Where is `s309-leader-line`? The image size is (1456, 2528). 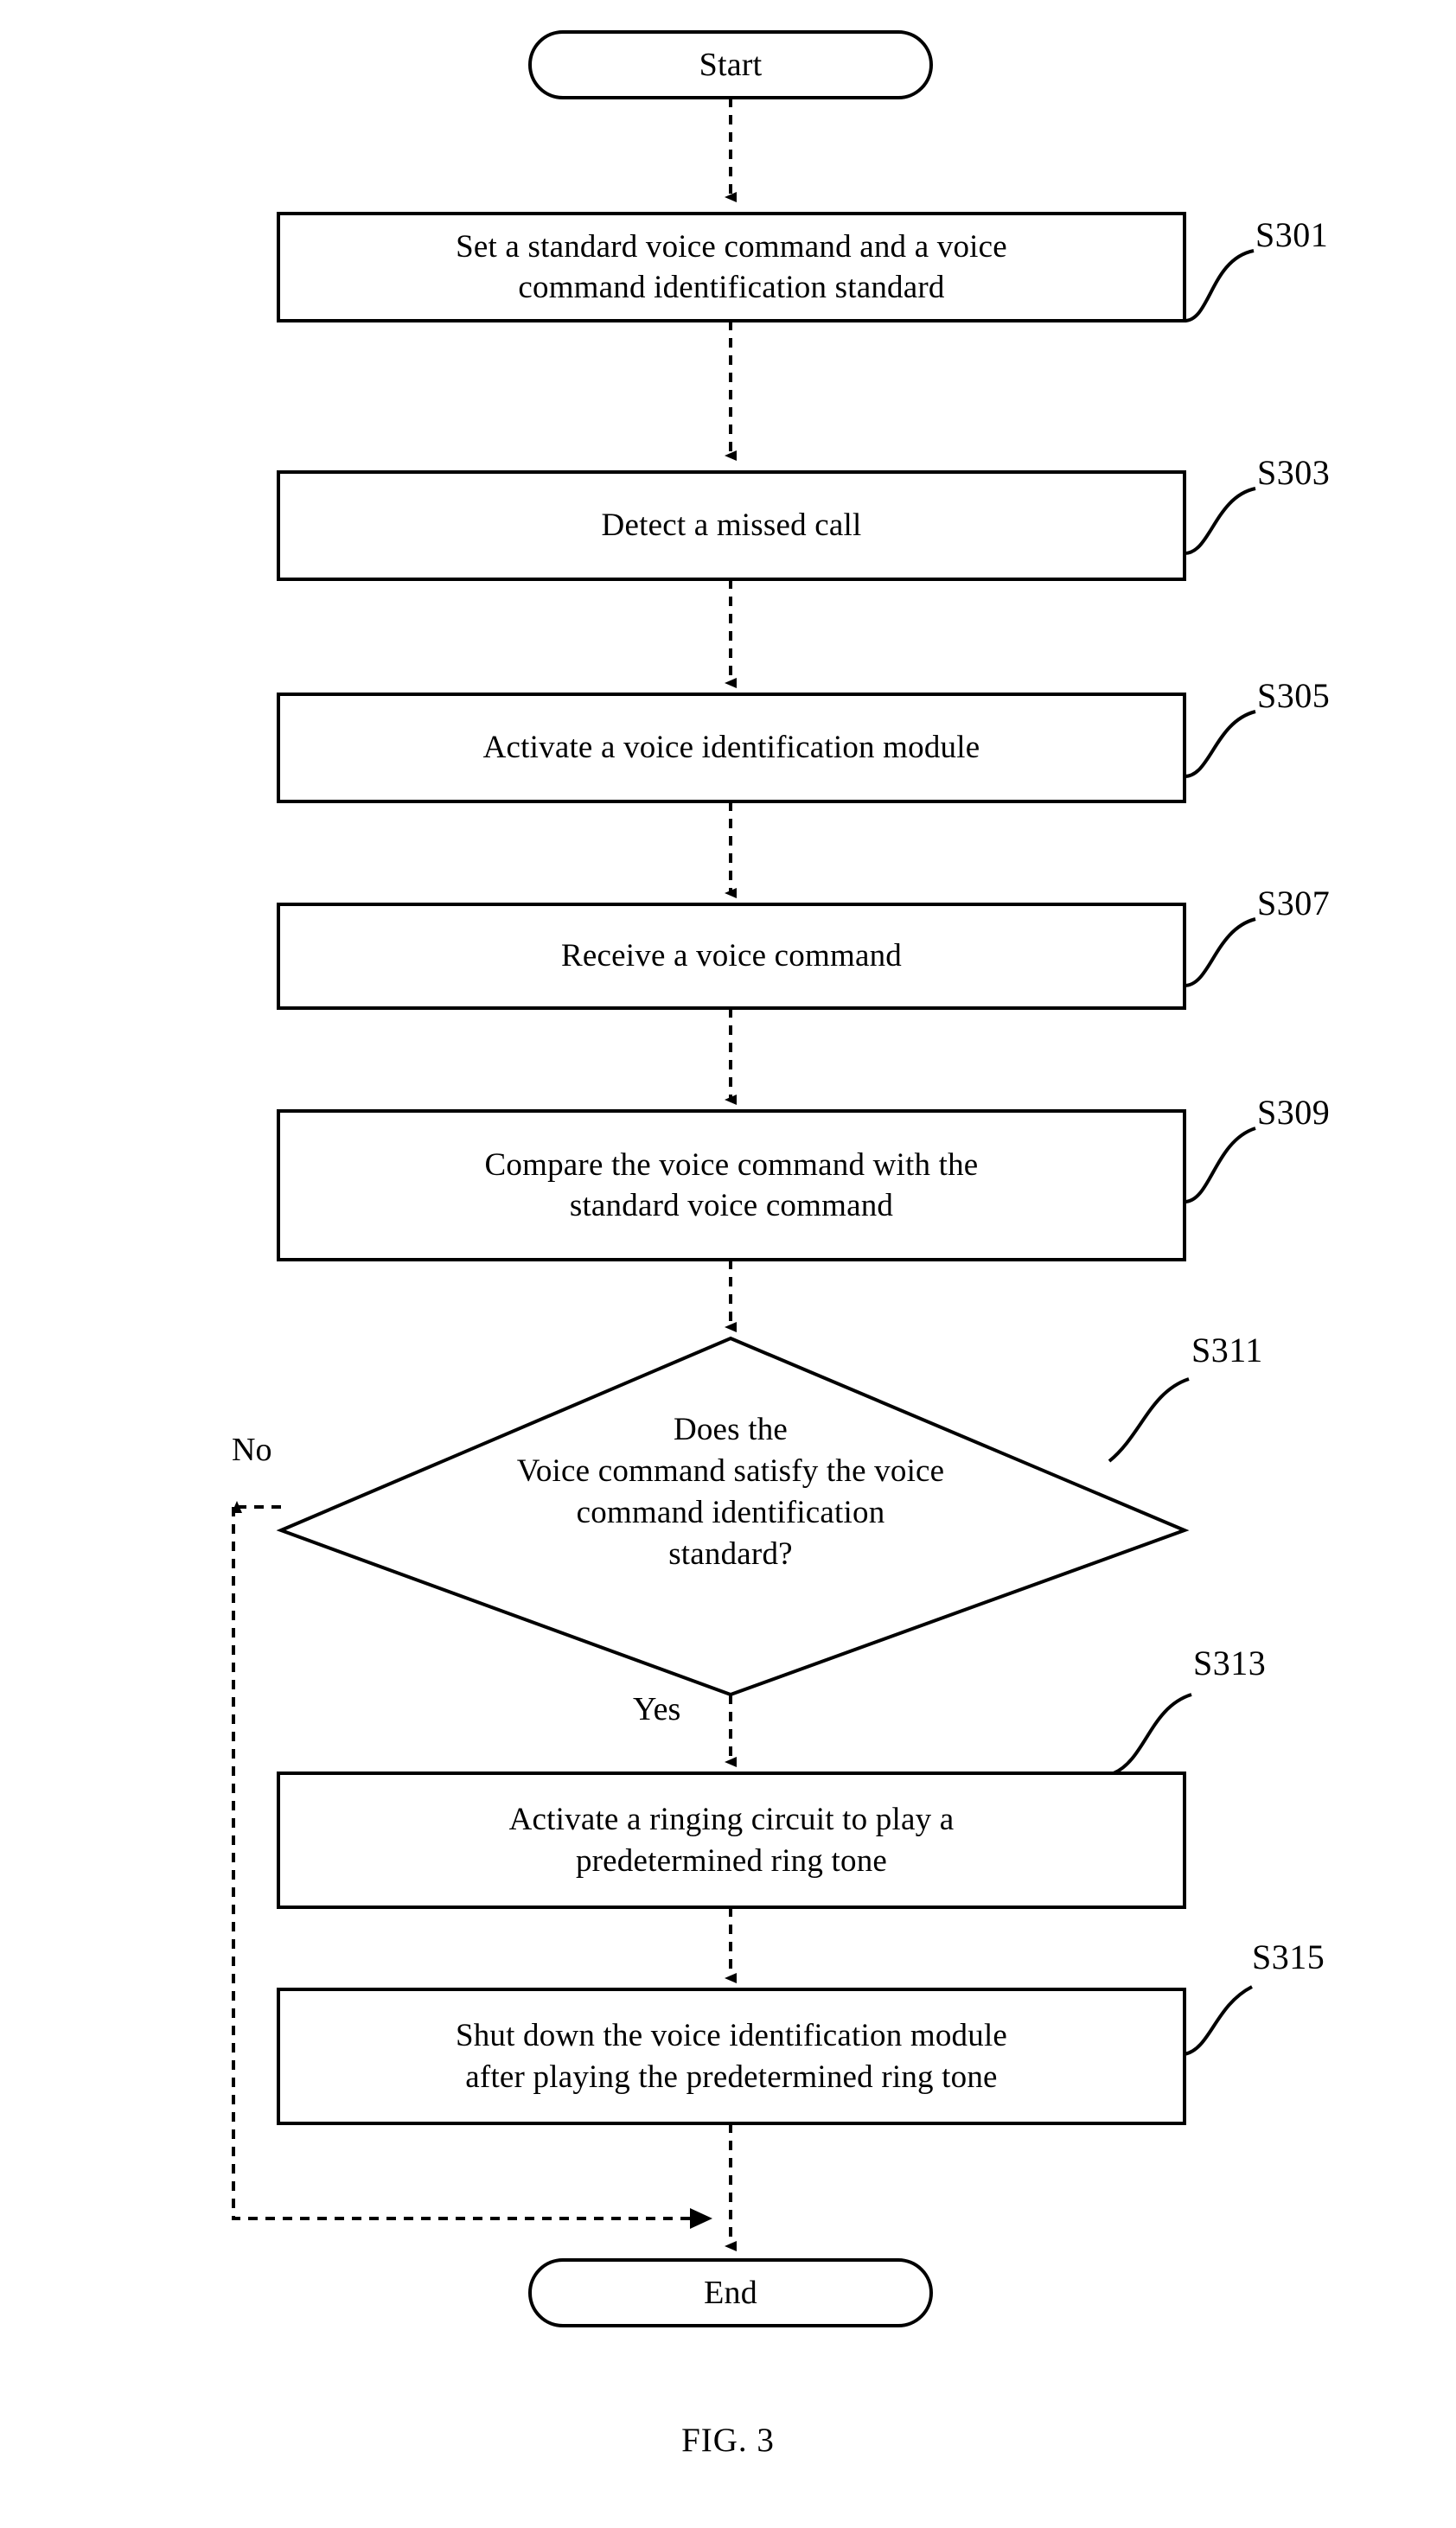 s309-leader-line is located at coordinates (1220, 1165).